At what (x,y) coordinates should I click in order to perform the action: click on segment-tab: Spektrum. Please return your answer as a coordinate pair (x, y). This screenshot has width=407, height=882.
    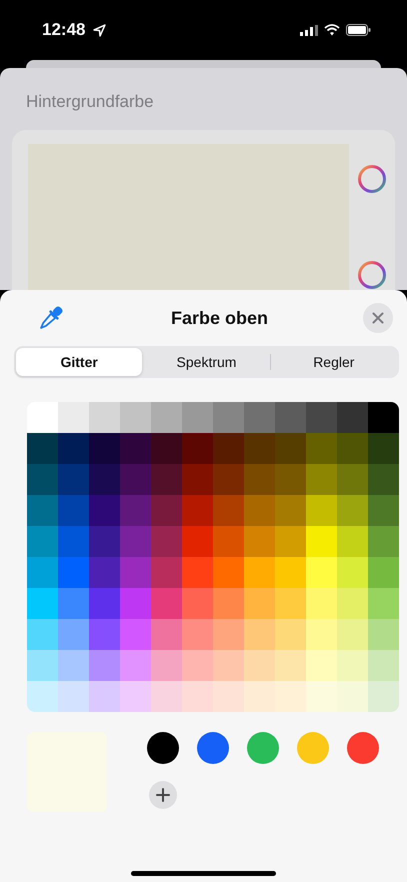
    Looking at the image, I should click on (206, 362).